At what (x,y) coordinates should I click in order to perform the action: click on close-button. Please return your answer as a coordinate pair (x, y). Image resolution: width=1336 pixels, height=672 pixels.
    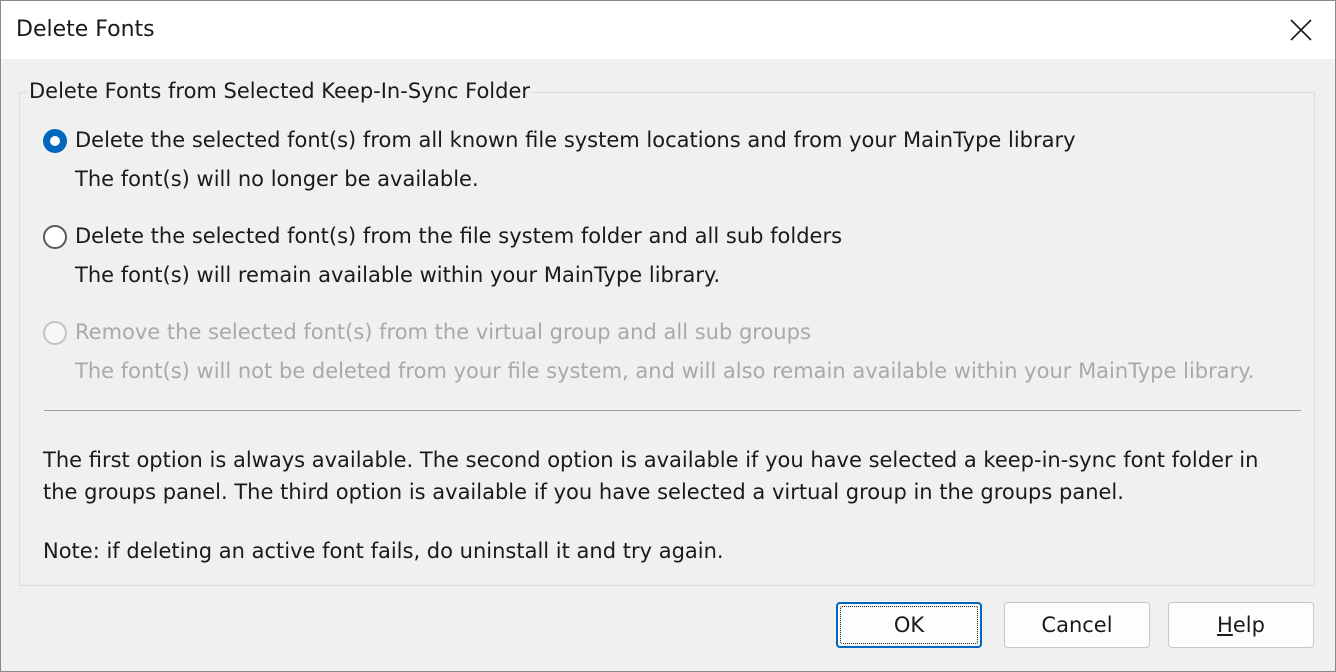
    Looking at the image, I should click on (1301, 30).